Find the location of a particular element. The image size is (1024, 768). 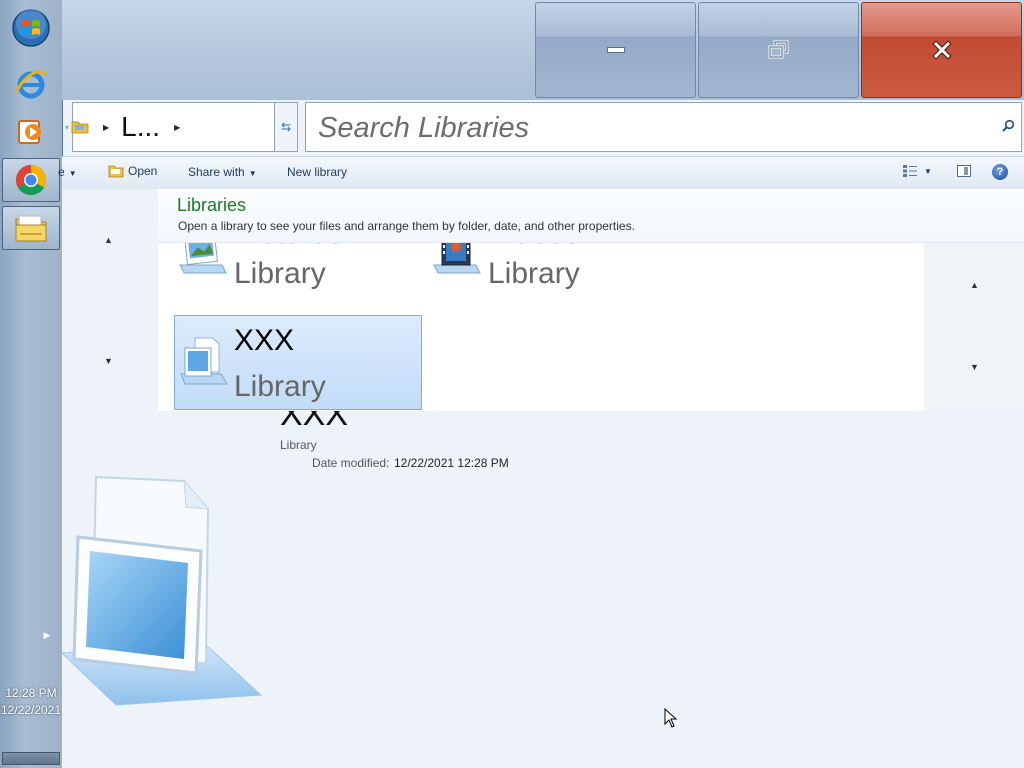

share-with-button: Share with ▼ is located at coordinates (222, 172).